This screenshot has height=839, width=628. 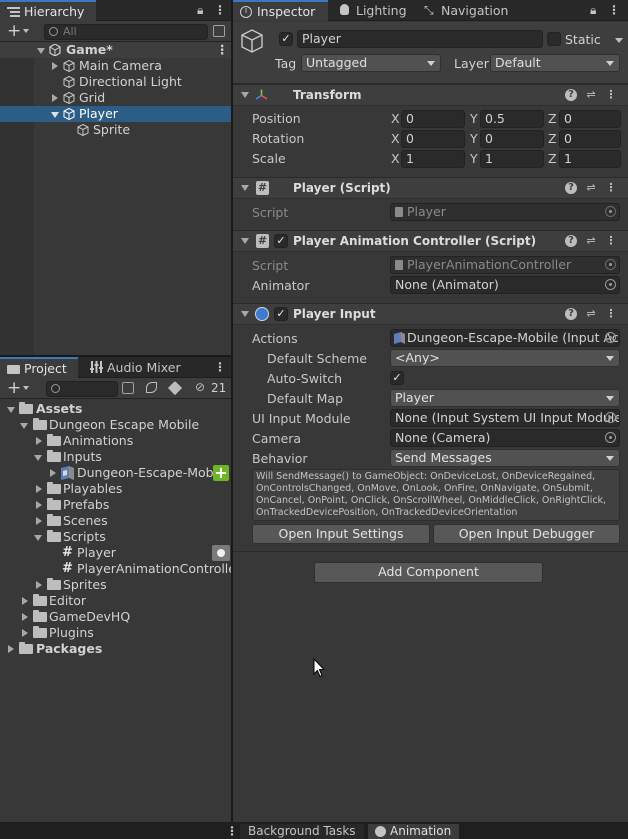 What do you see at coordinates (505, 358) in the screenshot?
I see `default-scheme-dropdown: <Any>` at bounding box center [505, 358].